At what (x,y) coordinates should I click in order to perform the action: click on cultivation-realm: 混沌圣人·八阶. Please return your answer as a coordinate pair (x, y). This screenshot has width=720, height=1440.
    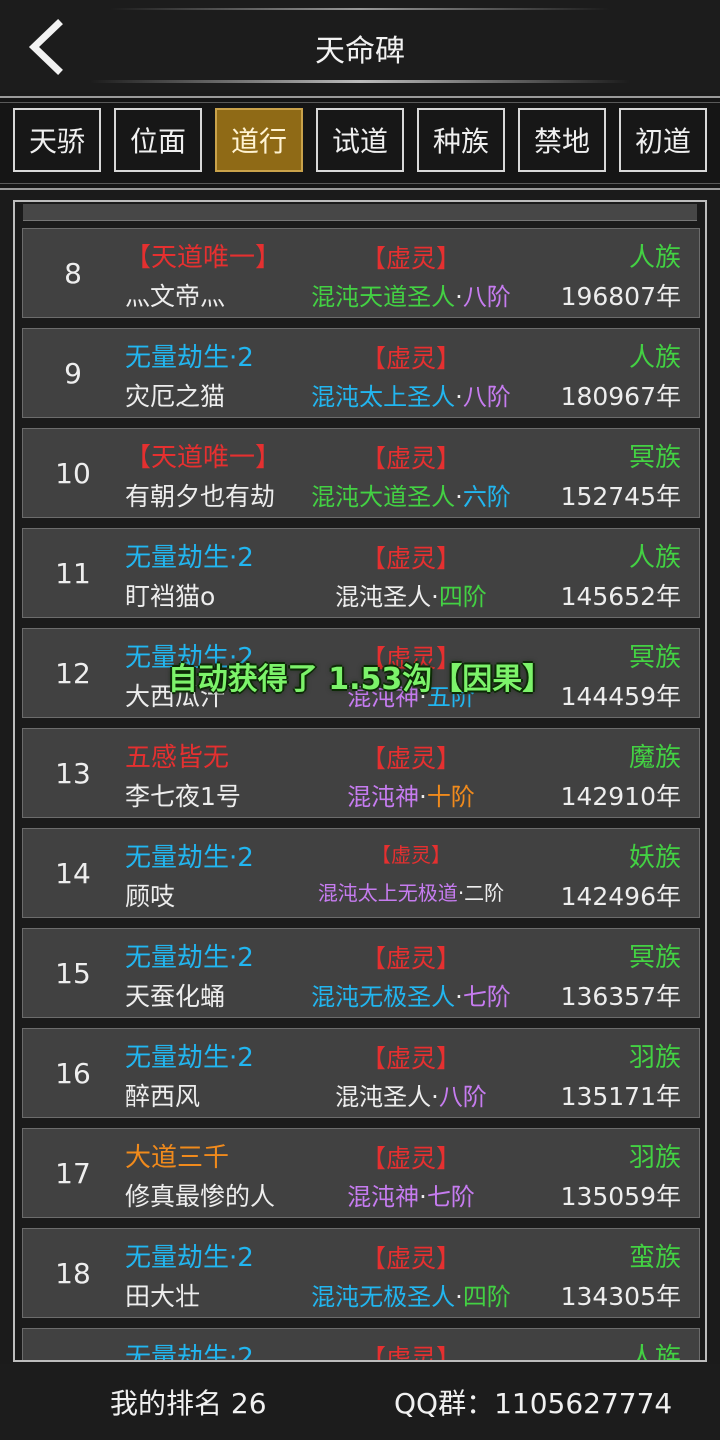
    Looking at the image, I should click on (411, 1094).